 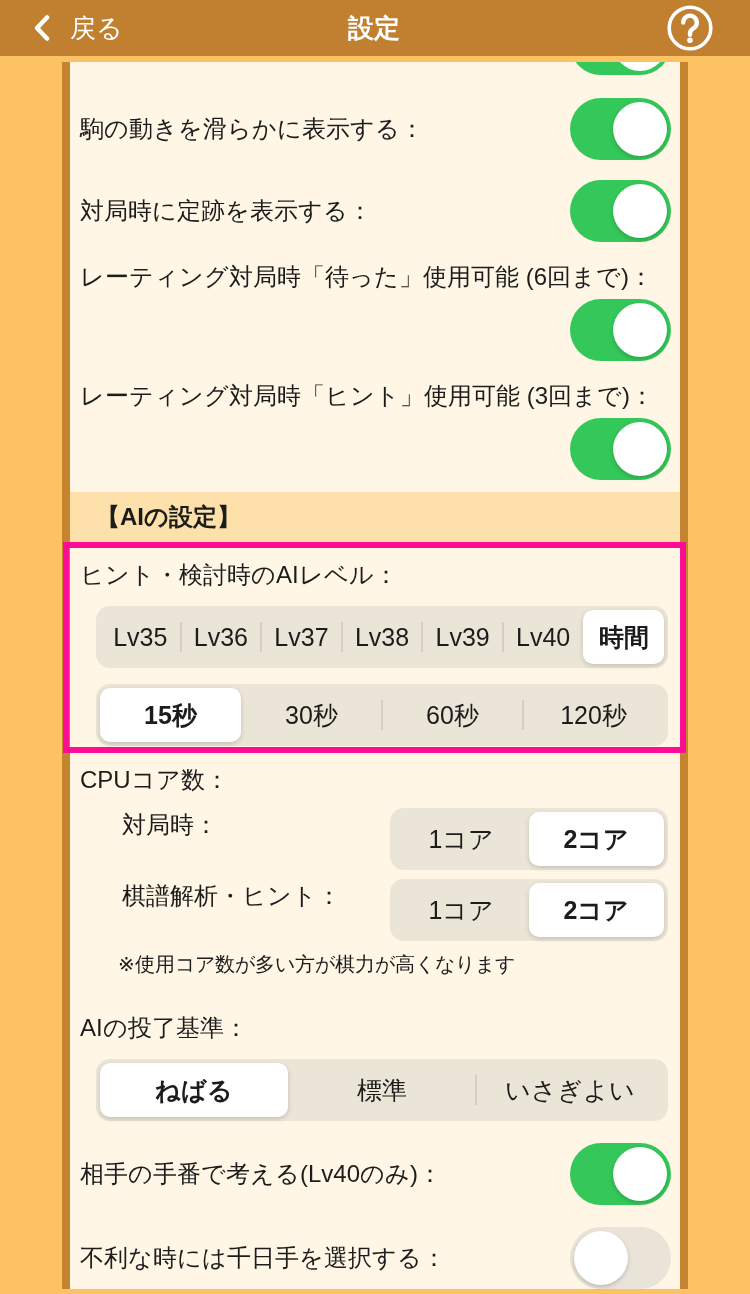 What do you see at coordinates (311, 715) in the screenshot?
I see `segment-option: 30秒` at bounding box center [311, 715].